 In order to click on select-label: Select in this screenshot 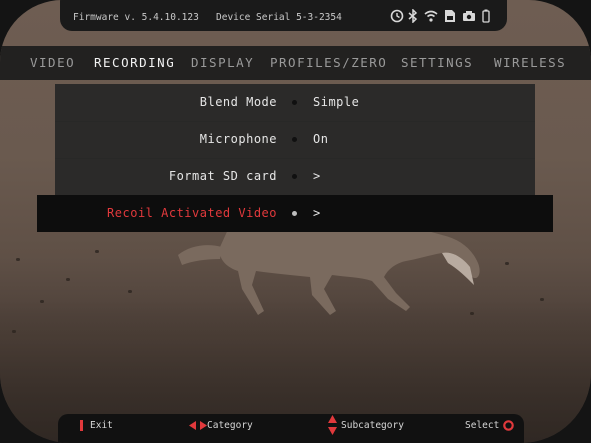, I will do `click(482, 425)`.